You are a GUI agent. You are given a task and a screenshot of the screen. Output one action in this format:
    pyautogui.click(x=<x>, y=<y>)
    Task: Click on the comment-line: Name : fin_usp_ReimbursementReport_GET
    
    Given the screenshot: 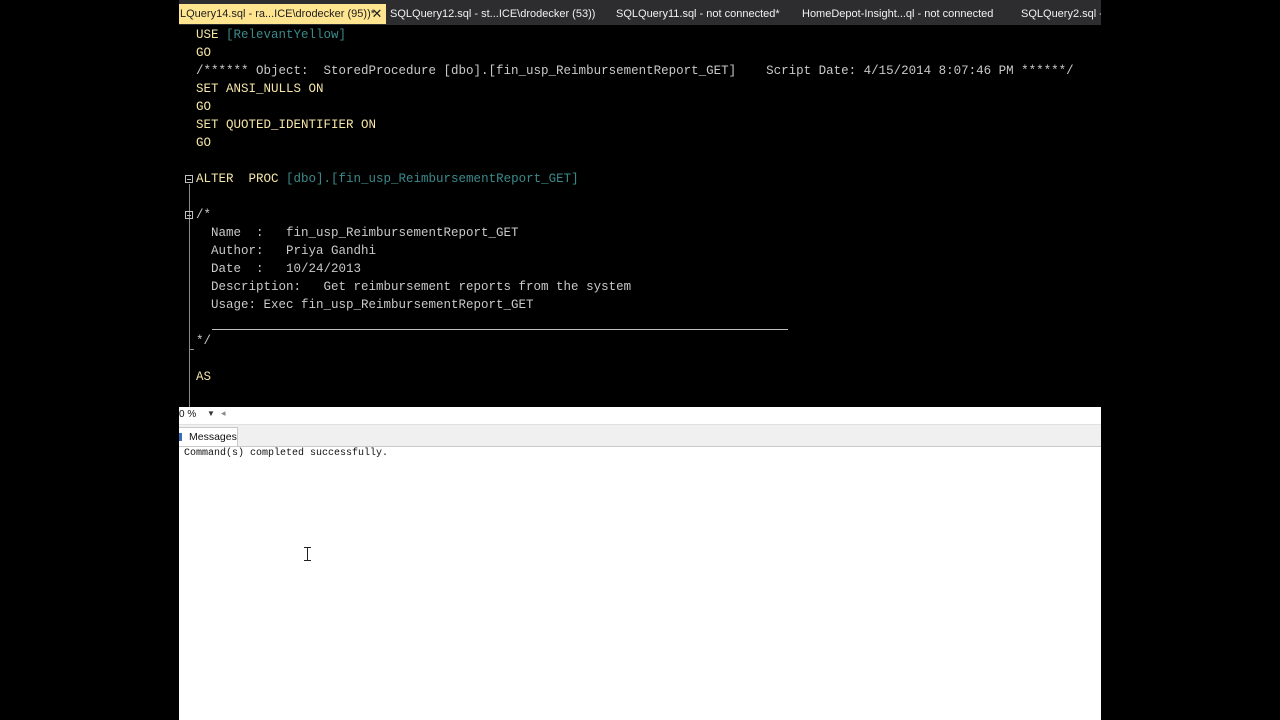 What is the action you would take?
    pyautogui.click(x=357, y=233)
    